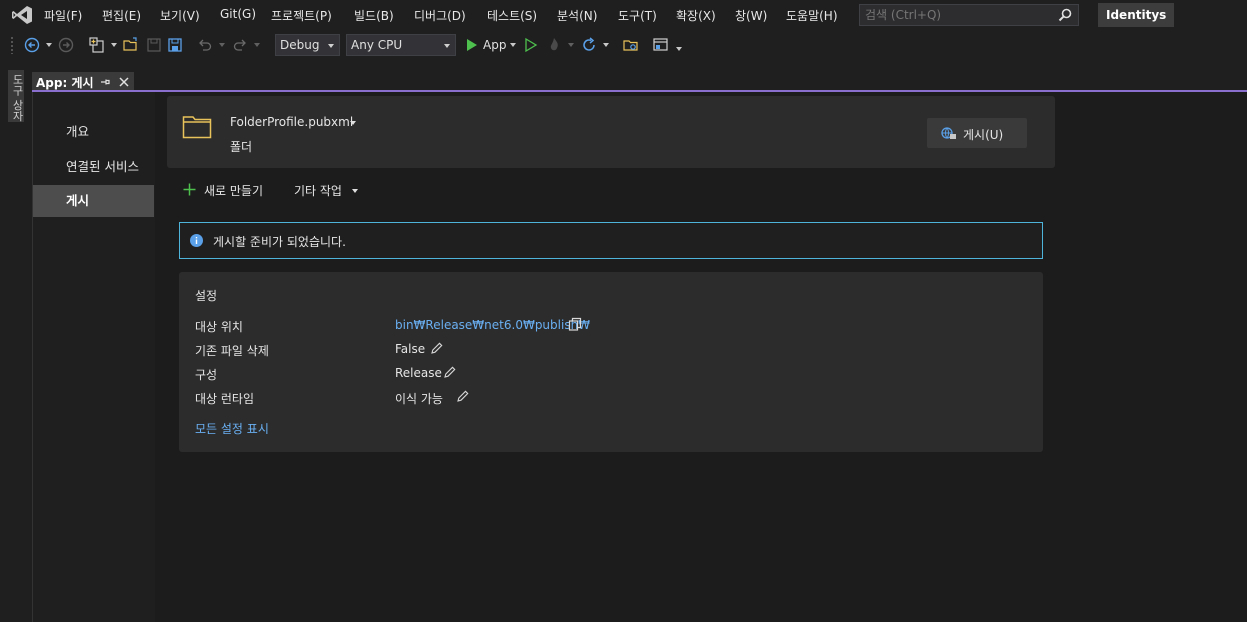 The width and height of the screenshot is (1247, 622). What do you see at coordinates (301, 15) in the screenshot?
I see `menu-project: 프로젝트(P)` at bounding box center [301, 15].